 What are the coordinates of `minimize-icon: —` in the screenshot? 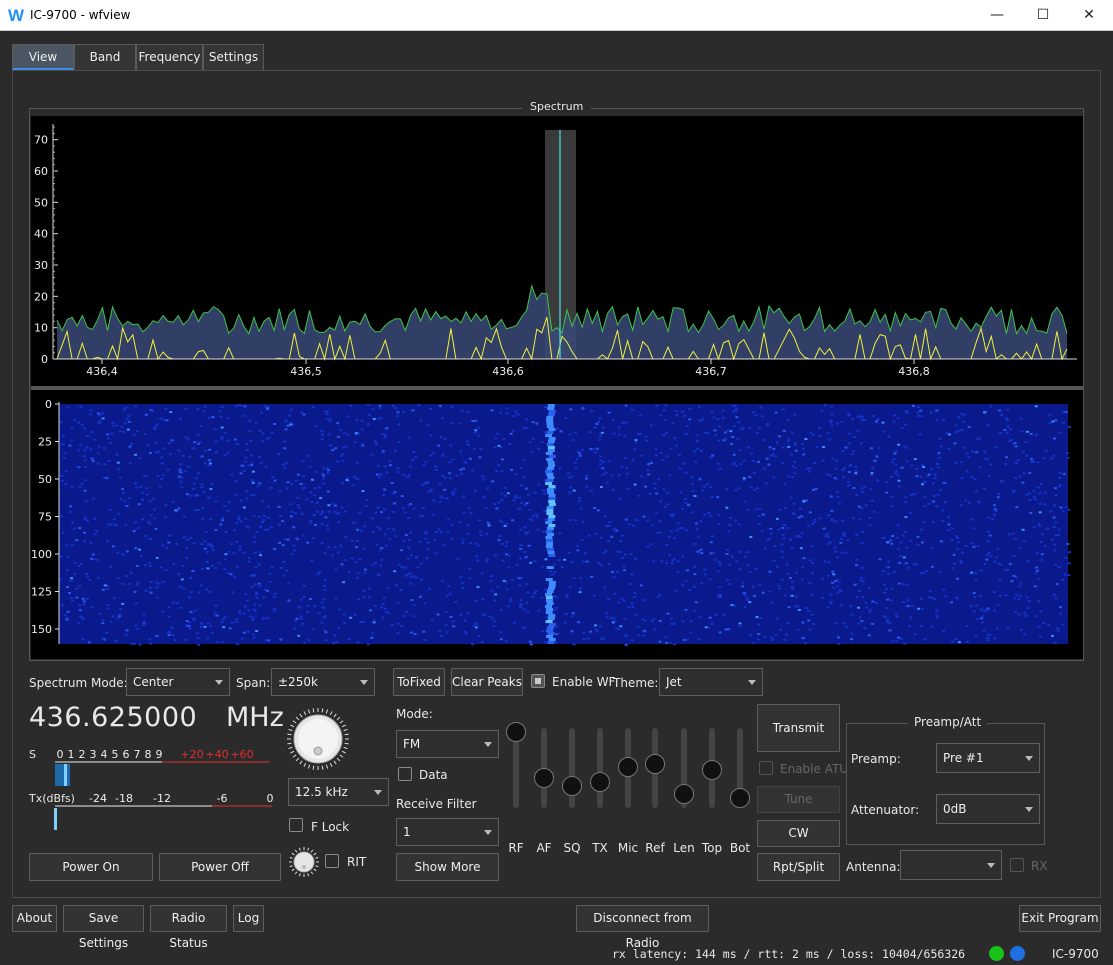 It's located at (997, 15).